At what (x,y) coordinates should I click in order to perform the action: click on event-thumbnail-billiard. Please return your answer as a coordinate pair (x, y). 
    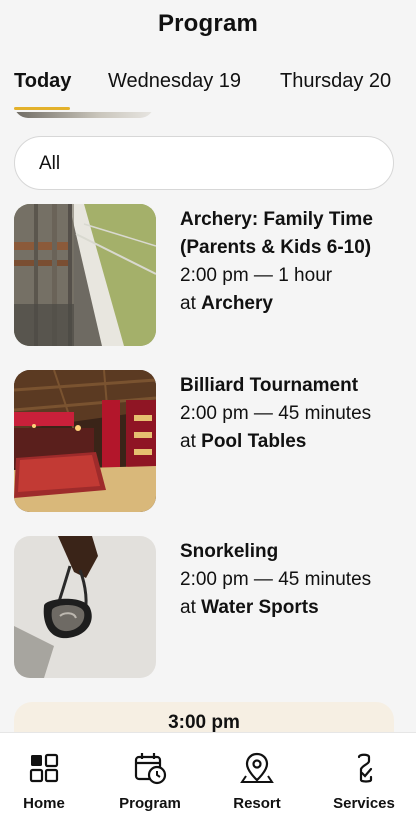
    Looking at the image, I should click on (85, 441).